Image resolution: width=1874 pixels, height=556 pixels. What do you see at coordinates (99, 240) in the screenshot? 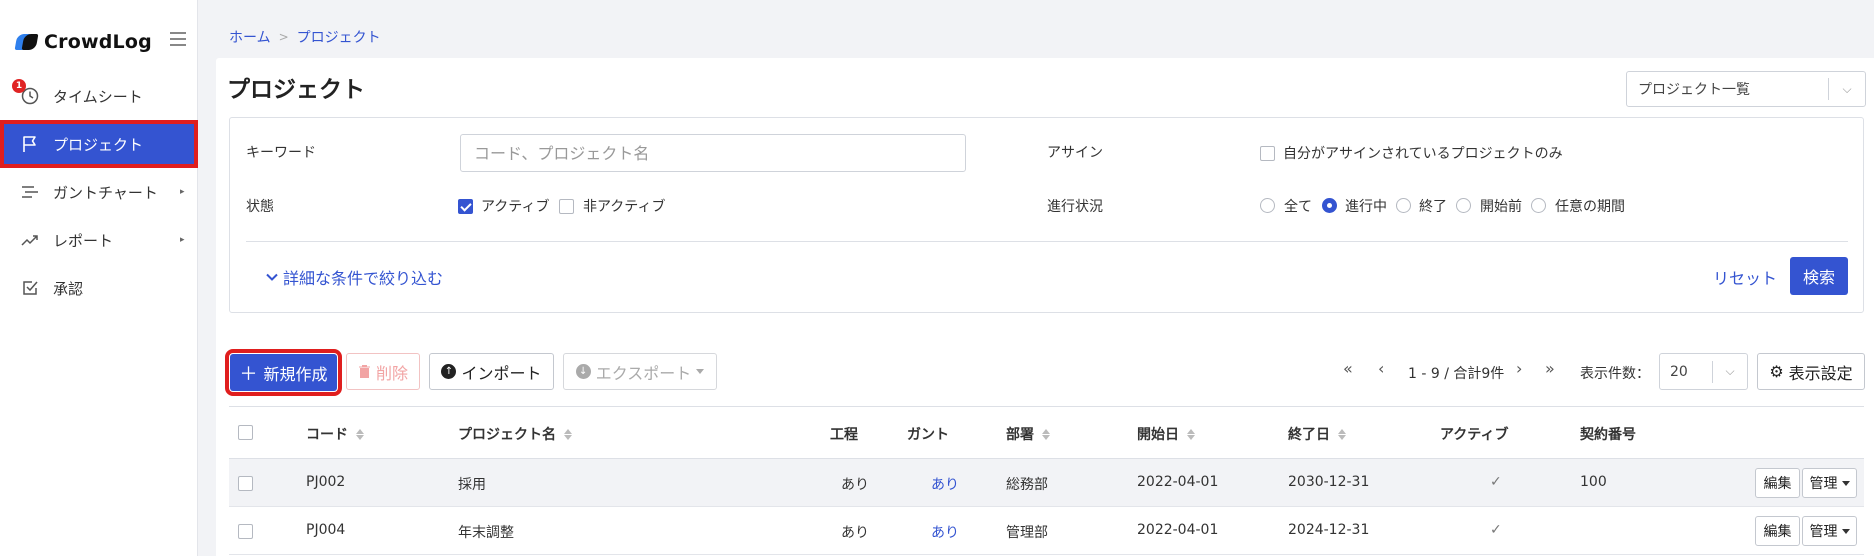
I see `sidebar-item-report: レポート ▸` at bounding box center [99, 240].